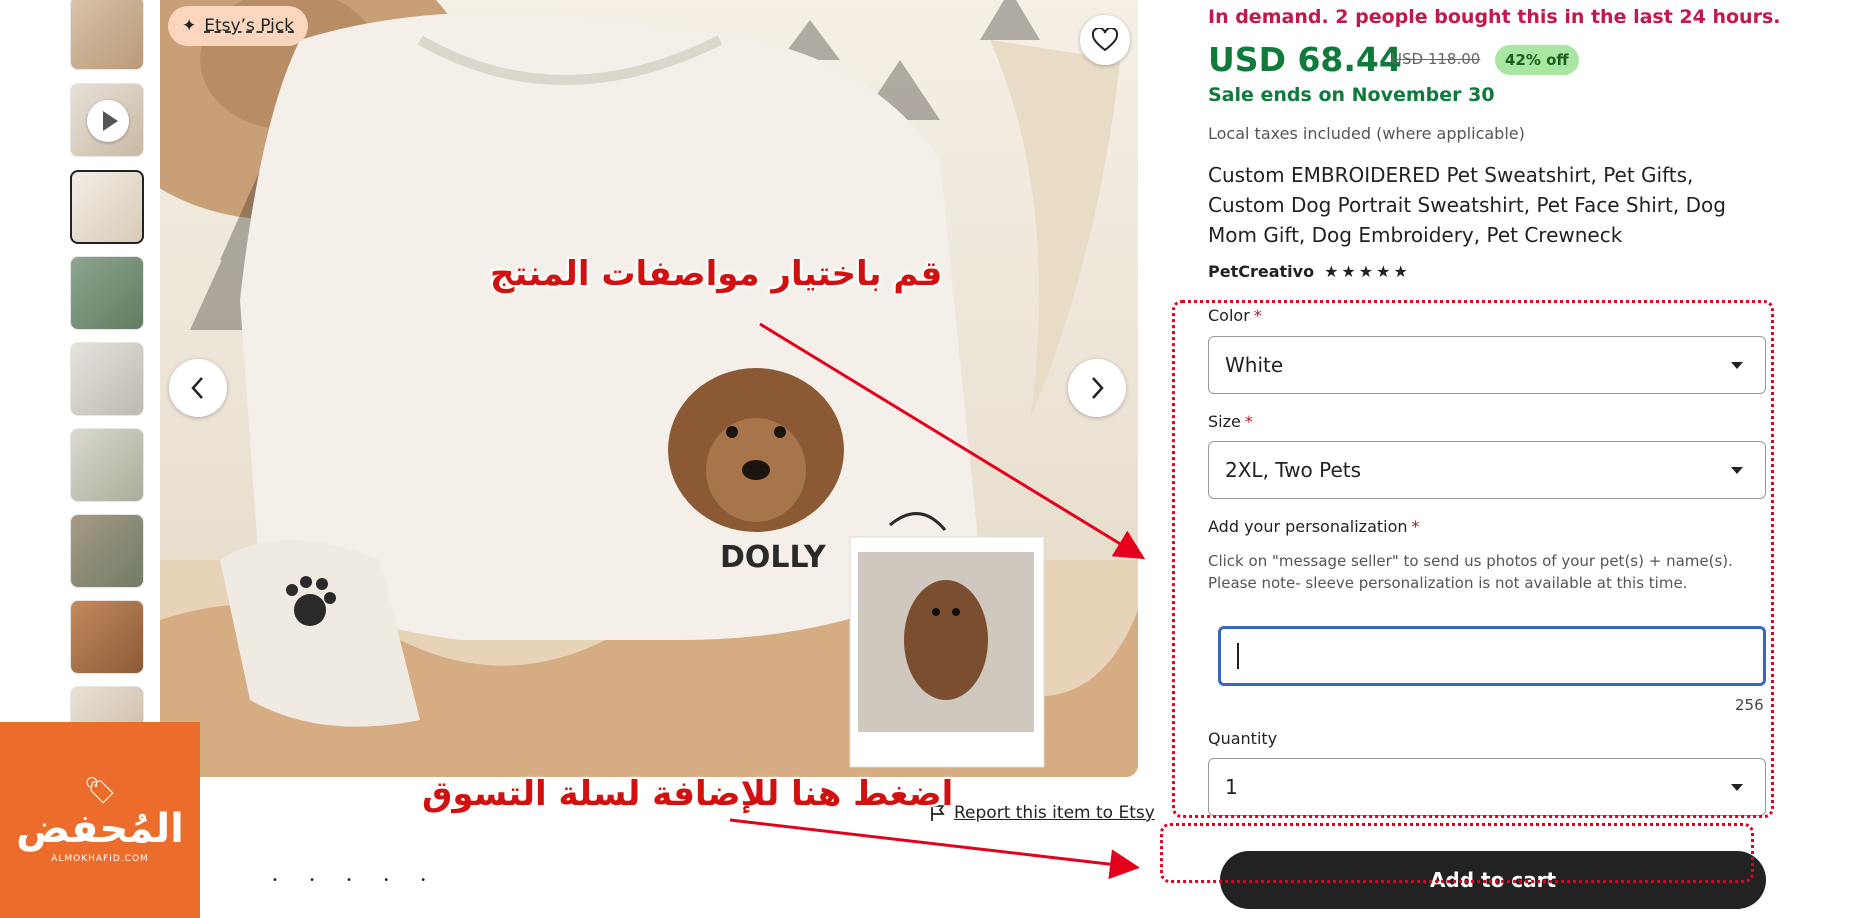 This screenshot has width=1850, height=918. What do you see at coordinates (107, 207) in the screenshot?
I see `thumbnail-3-selected` at bounding box center [107, 207].